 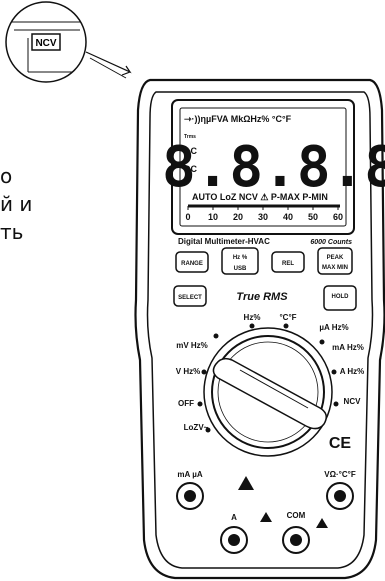 I want to click on dial-pos-v: V Hz%, so click(x=188, y=371).